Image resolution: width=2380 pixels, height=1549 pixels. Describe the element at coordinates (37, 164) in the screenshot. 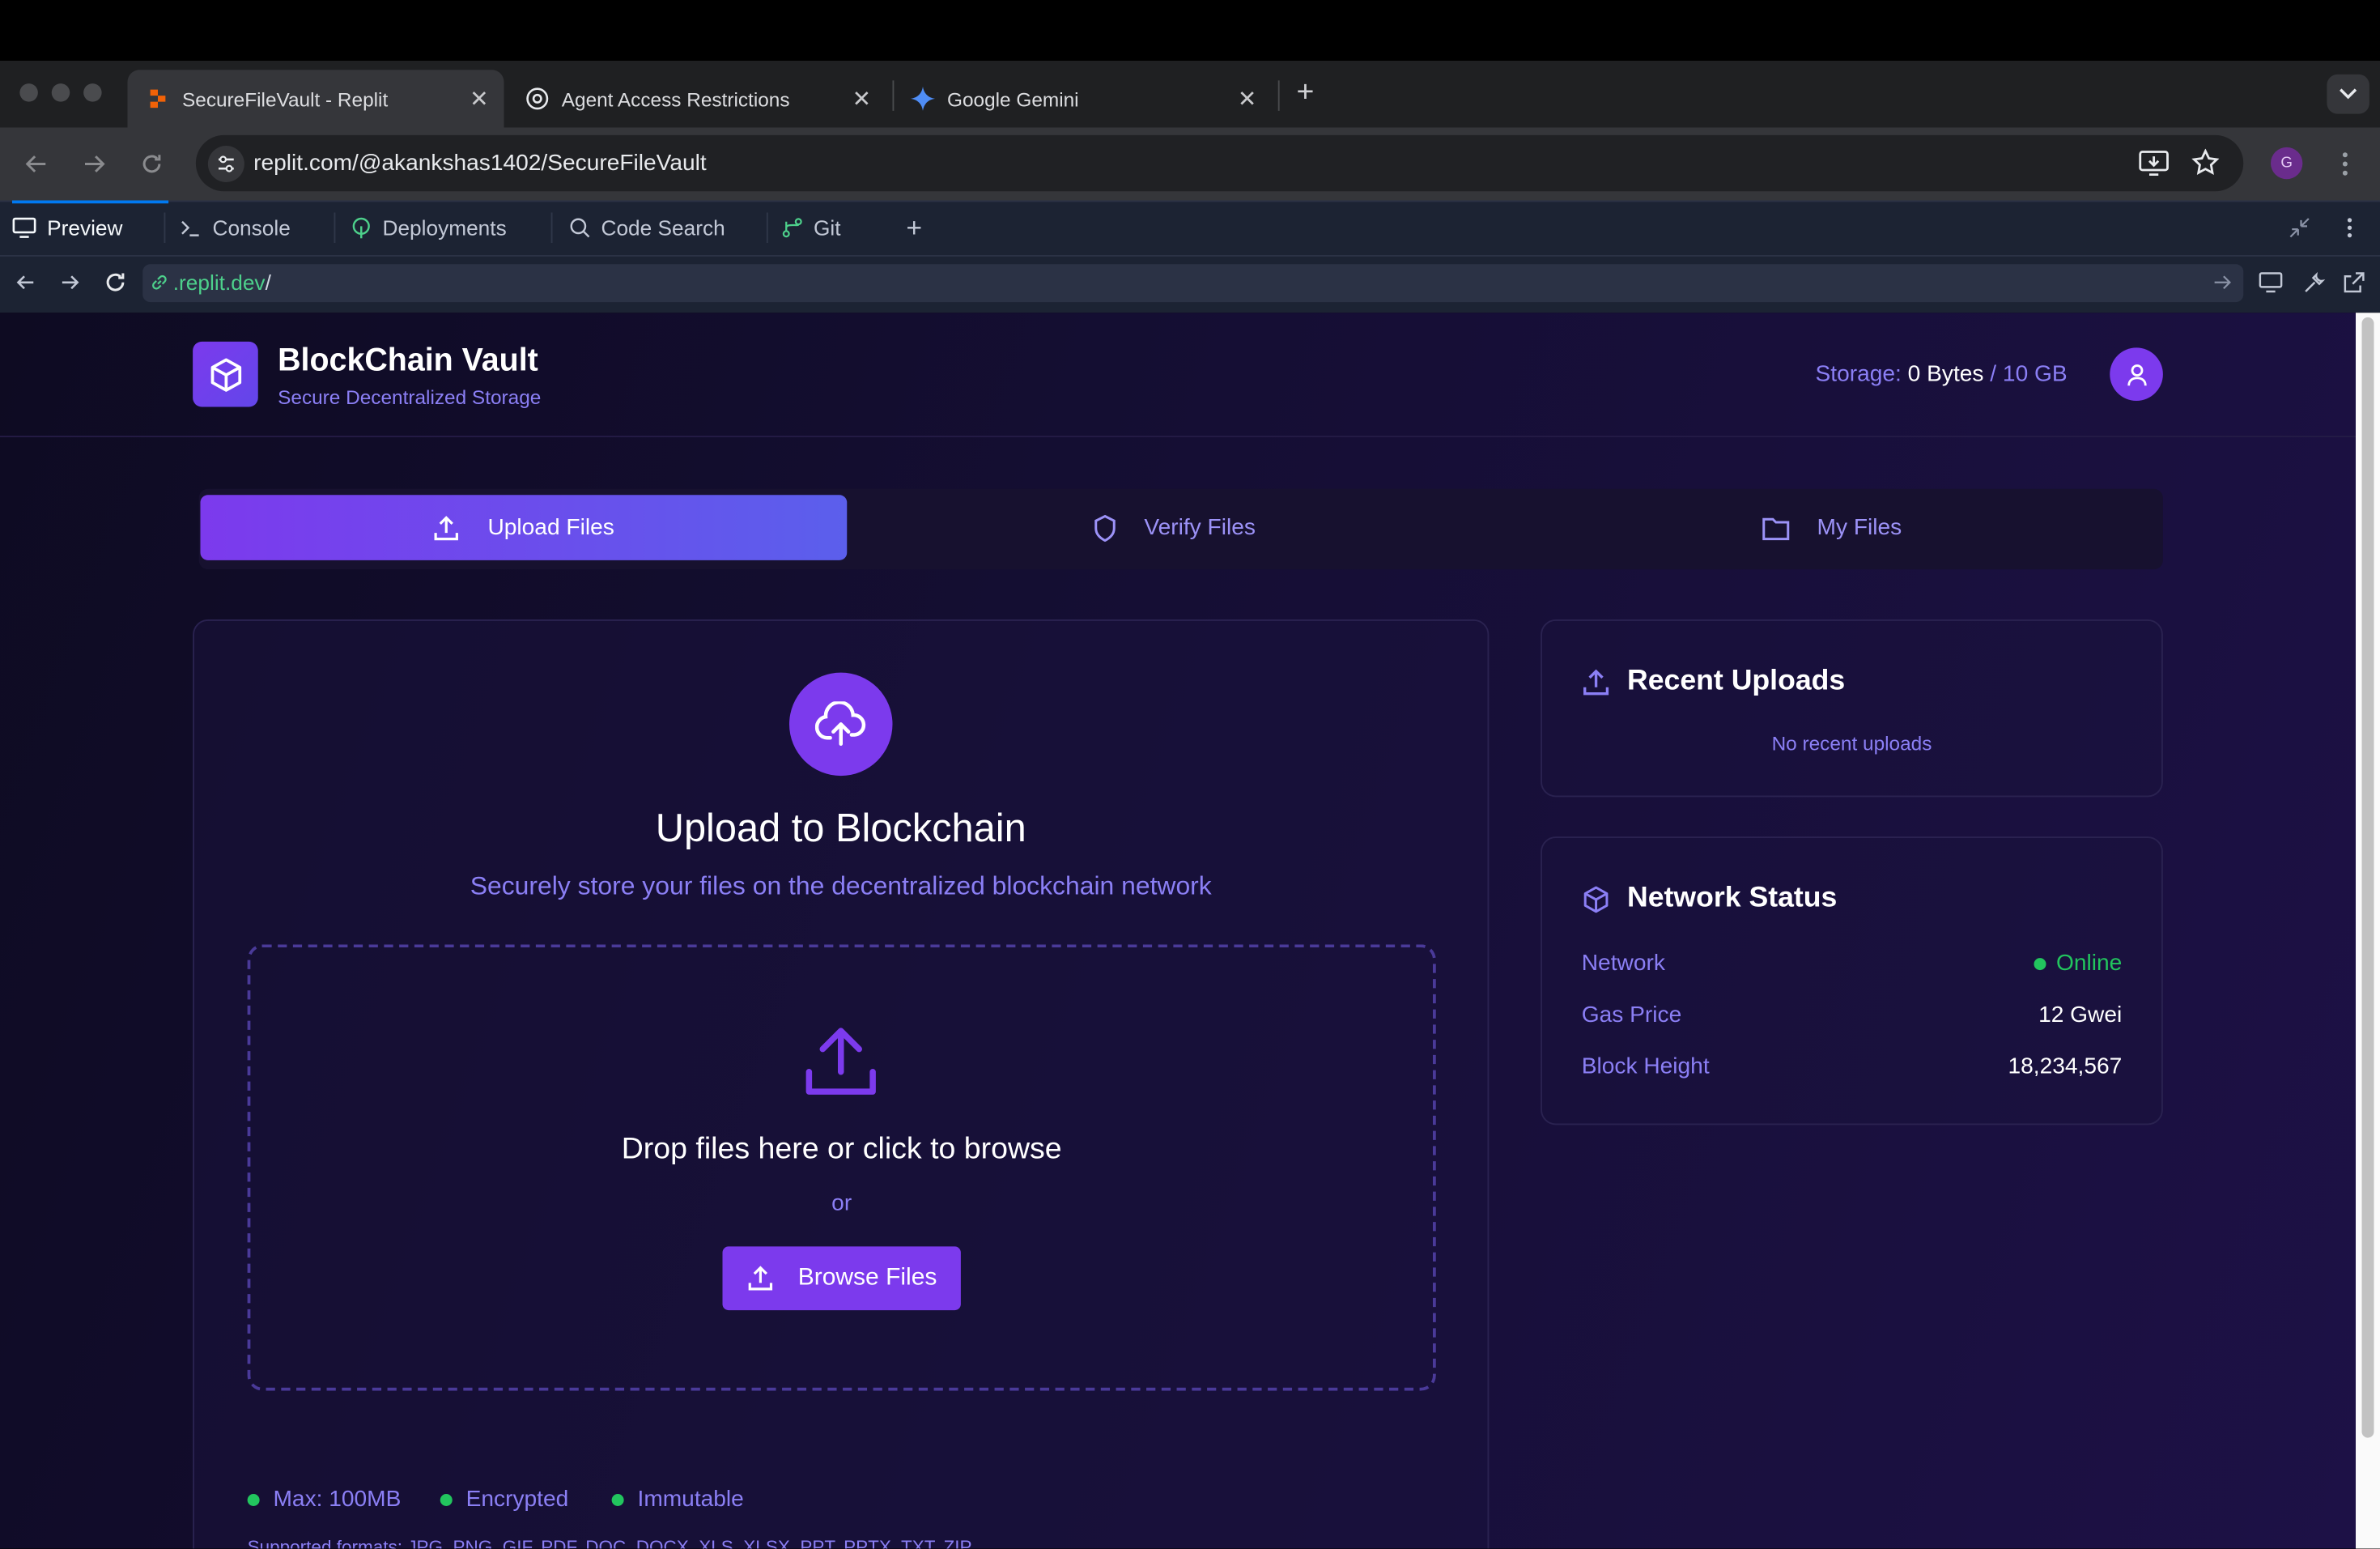

I see `back-arrow-icon` at that location.